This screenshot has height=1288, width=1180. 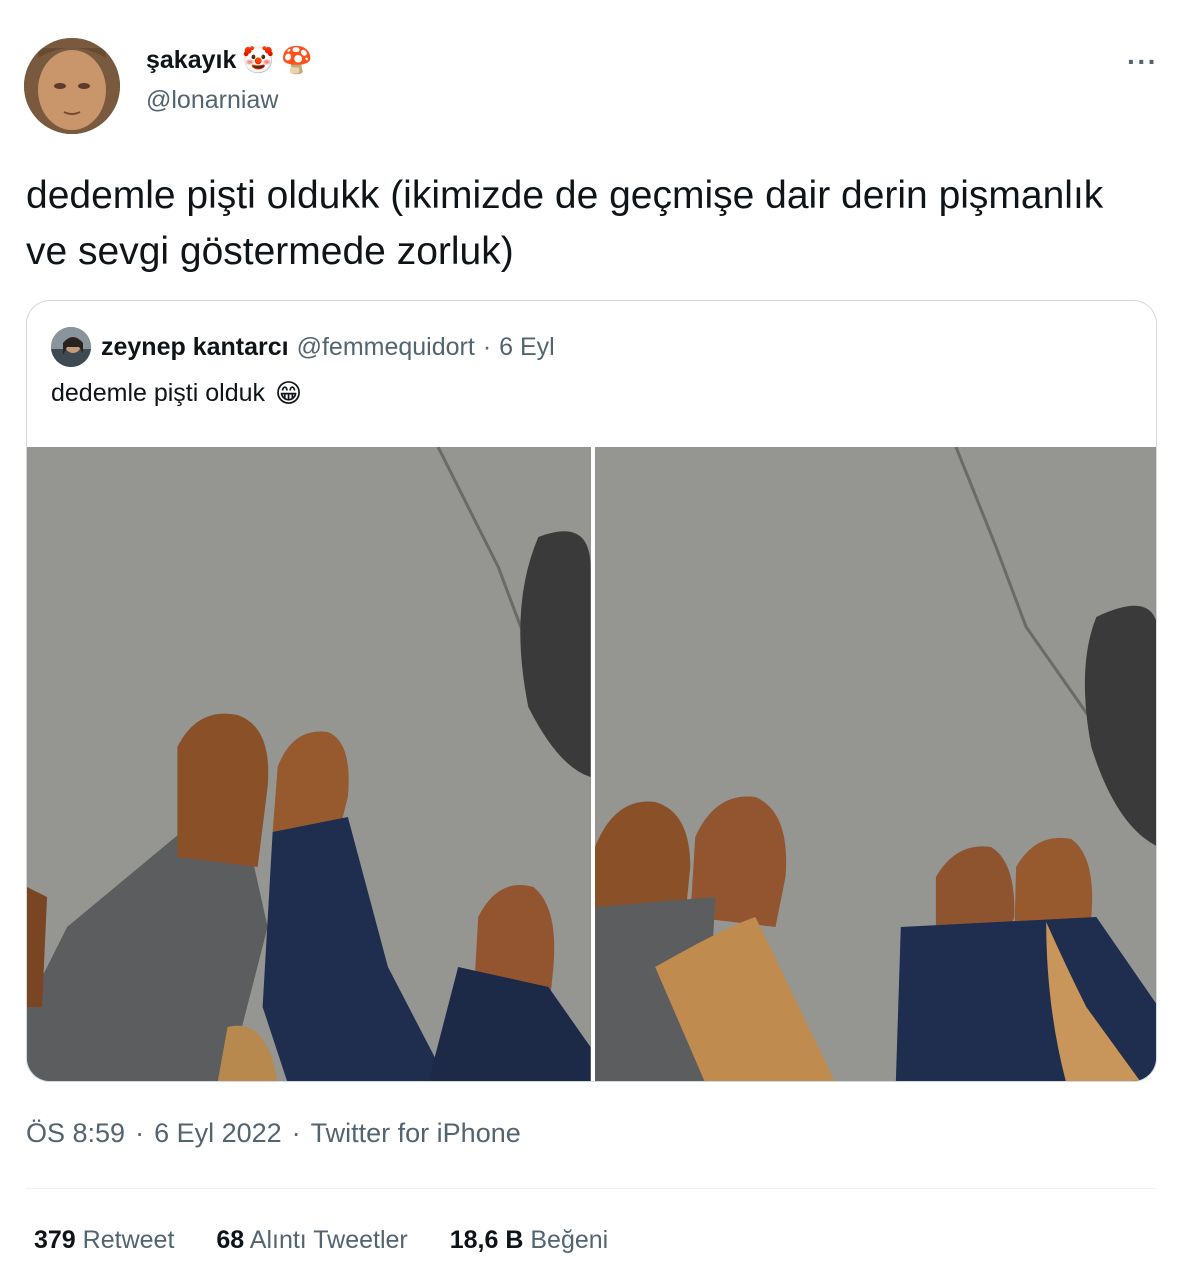 I want to click on author-avatar, so click(x=72, y=86).